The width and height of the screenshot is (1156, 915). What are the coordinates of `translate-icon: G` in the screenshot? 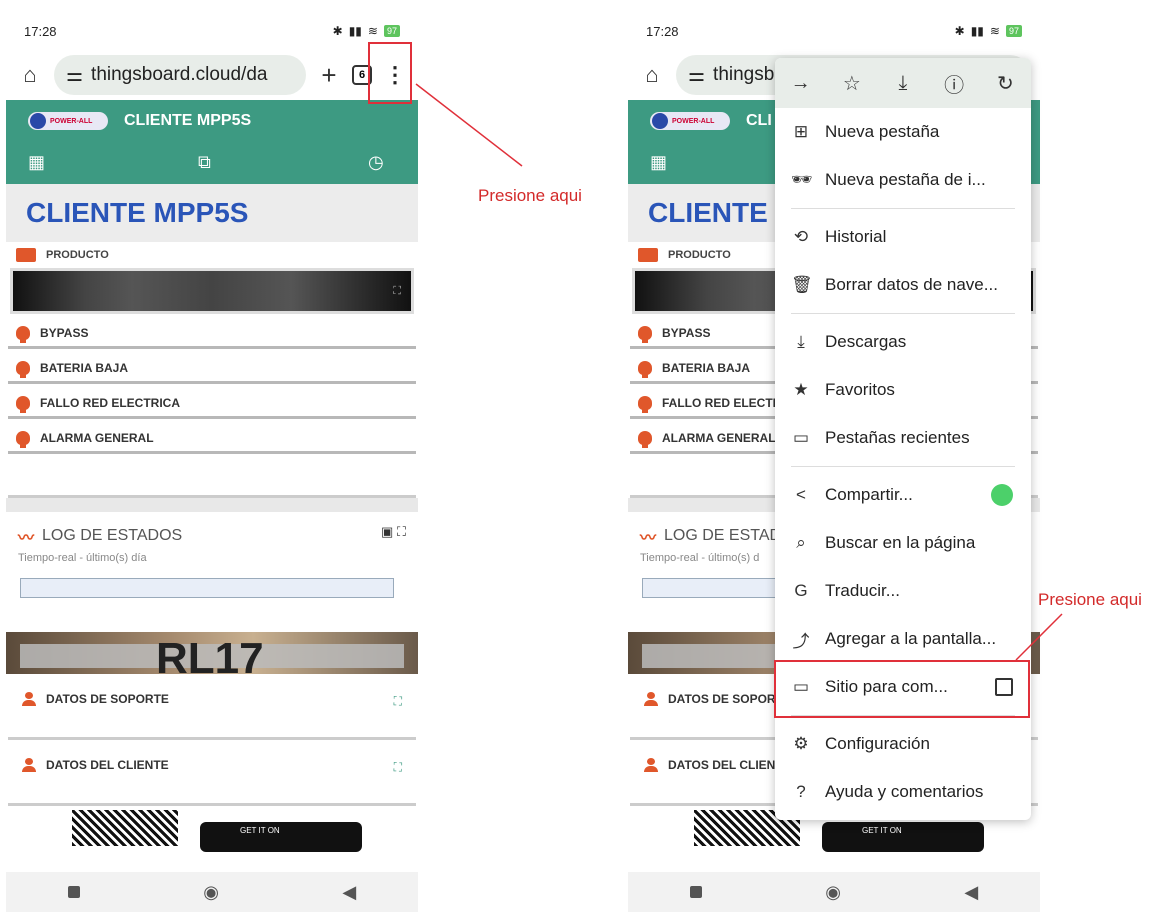 It's located at (801, 590).